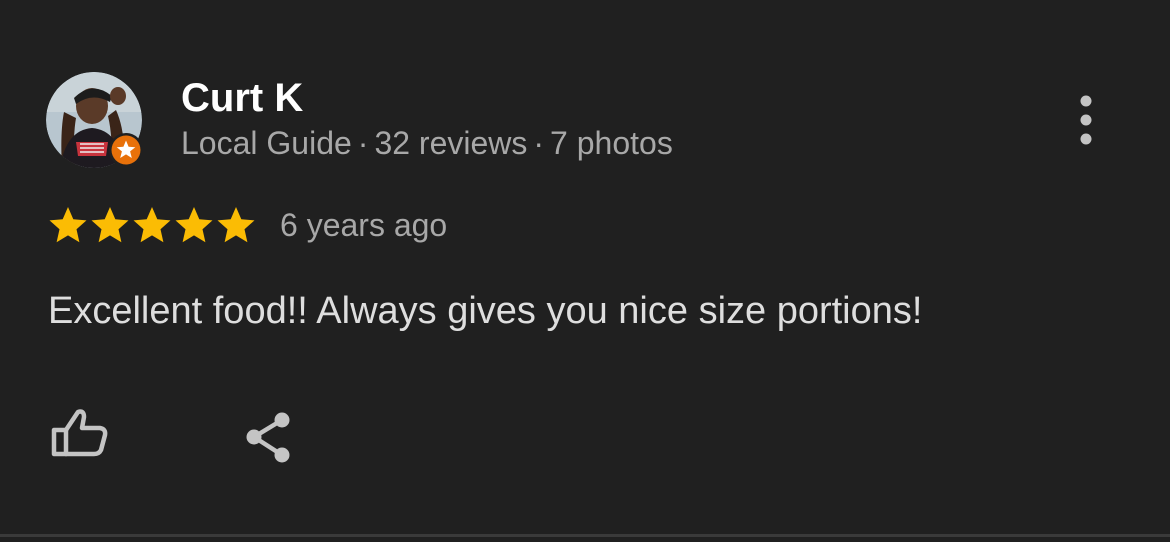  I want to click on author-review-count: 32 reviews, so click(451, 143).